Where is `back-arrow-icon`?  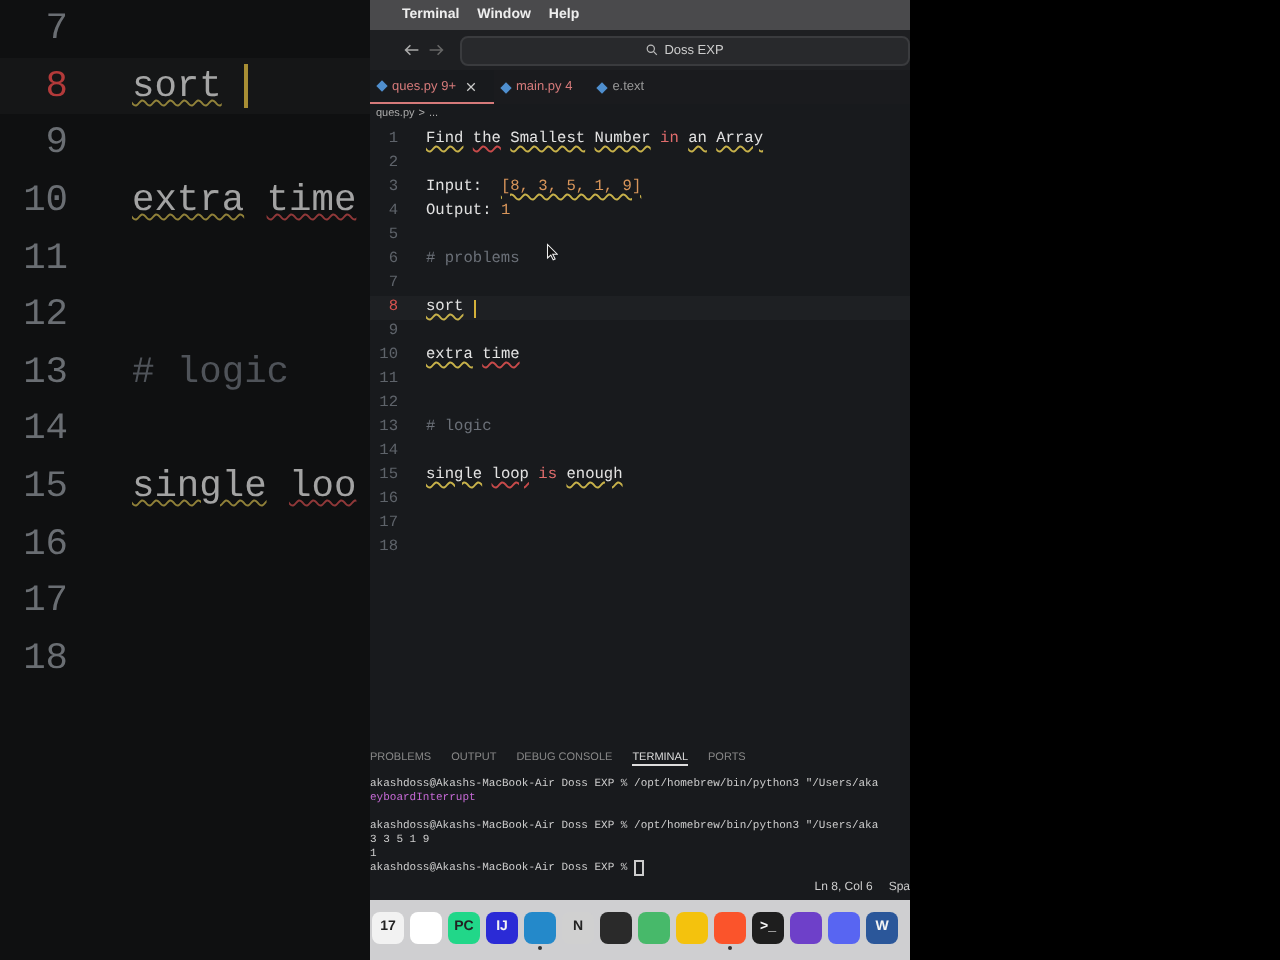 back-arrow-icon is located at coordinates (412, 50).